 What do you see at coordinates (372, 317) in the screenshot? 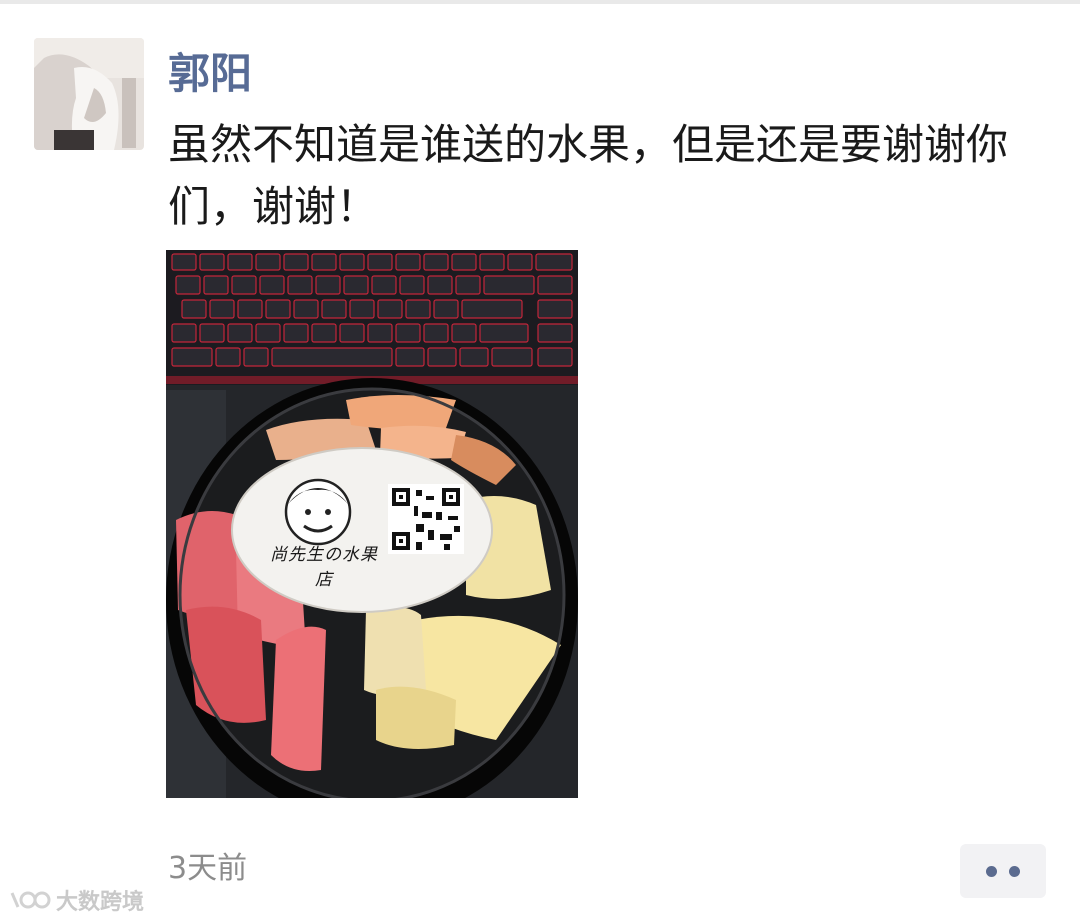
I see `keyboard` at bounding box center [372, 317].